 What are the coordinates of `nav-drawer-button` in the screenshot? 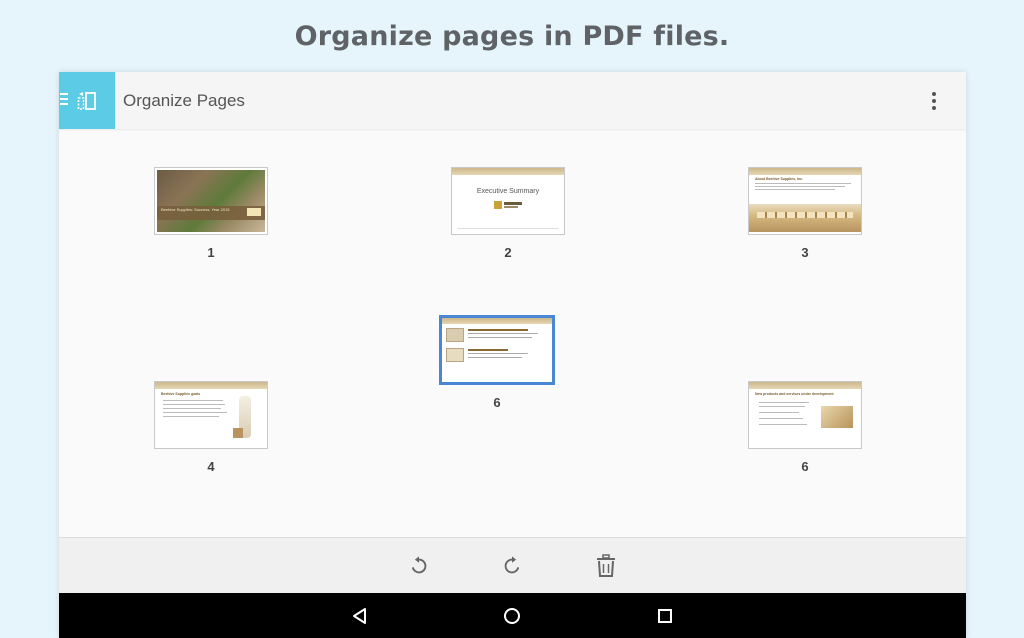 It's located at (87, 100).